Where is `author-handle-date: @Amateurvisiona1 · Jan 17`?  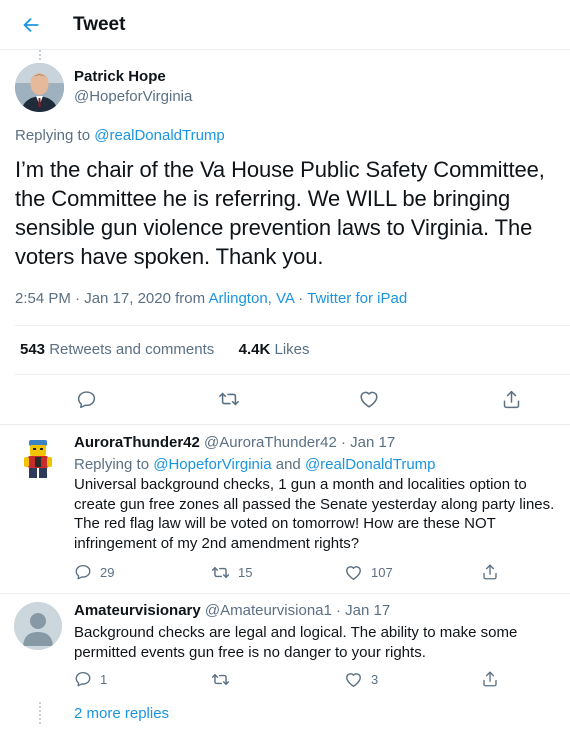
author-handle-date: @Amateurvisiona1 · Jan 17 is located at coordinates (297, 610).